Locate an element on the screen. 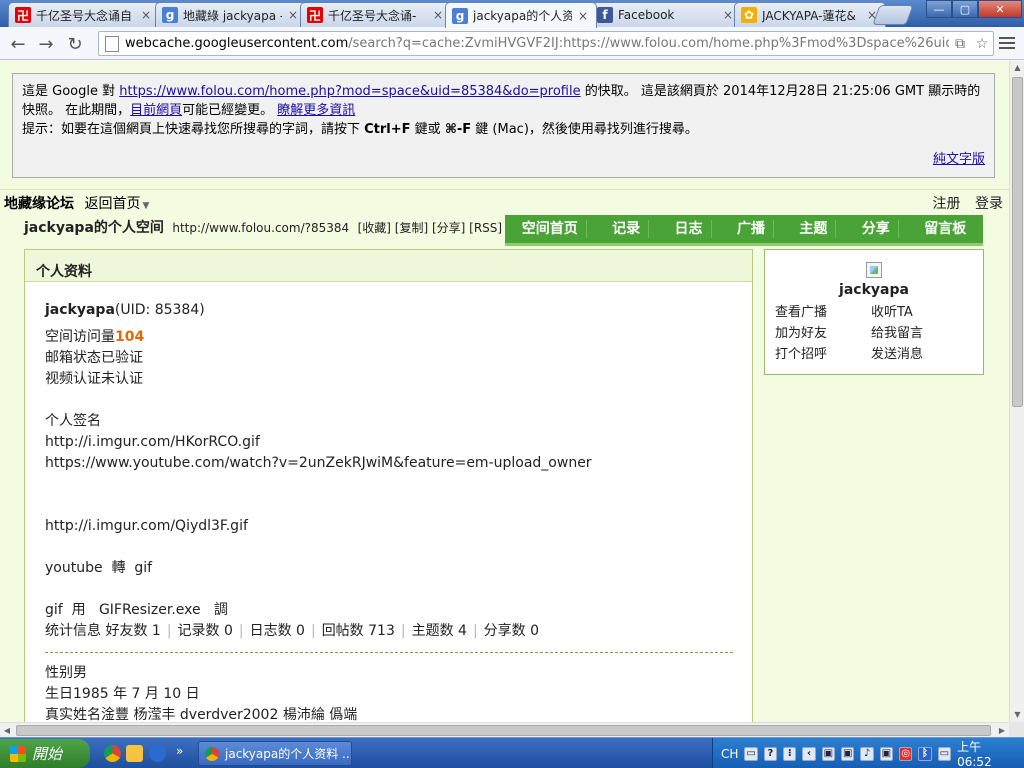 Image resolution: width=1024 pixels, height=768 pixels. lotus-icon: ✿ is located at coordinates (749, 15).